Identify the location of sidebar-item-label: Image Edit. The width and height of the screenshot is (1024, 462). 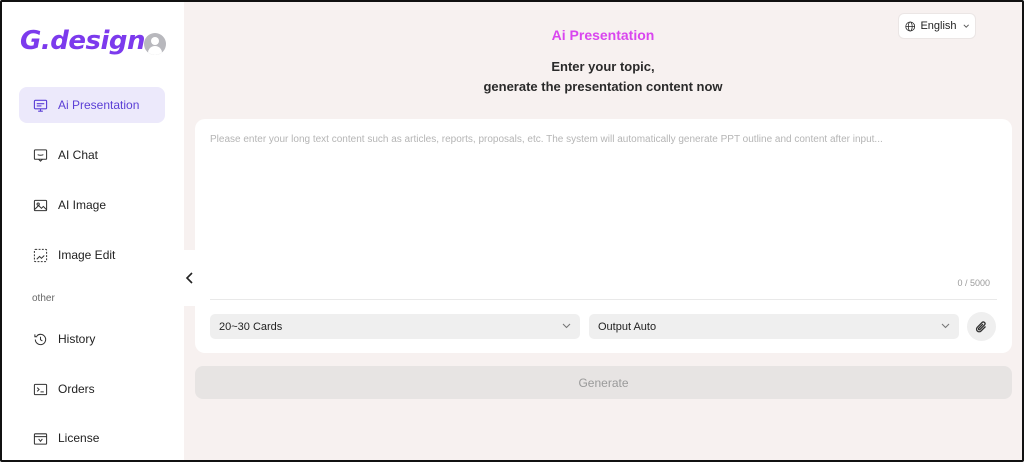
(87, 255).